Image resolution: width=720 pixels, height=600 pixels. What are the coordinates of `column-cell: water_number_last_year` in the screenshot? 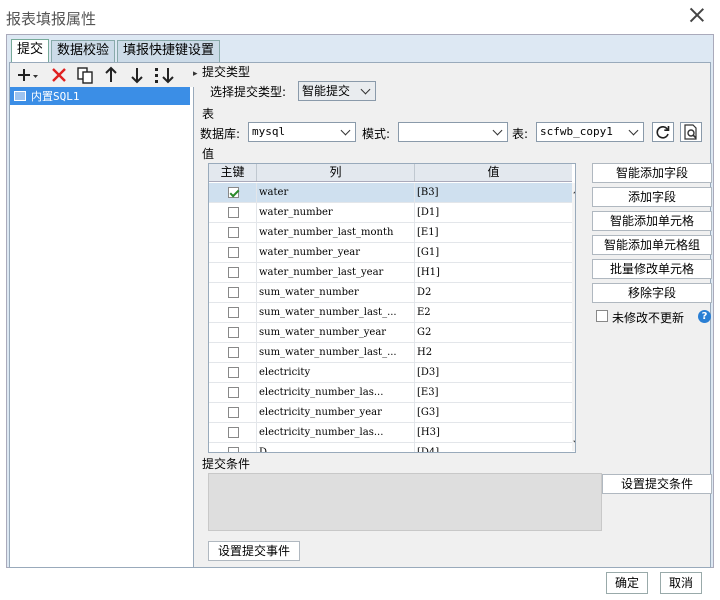 It's located at (336, 272).